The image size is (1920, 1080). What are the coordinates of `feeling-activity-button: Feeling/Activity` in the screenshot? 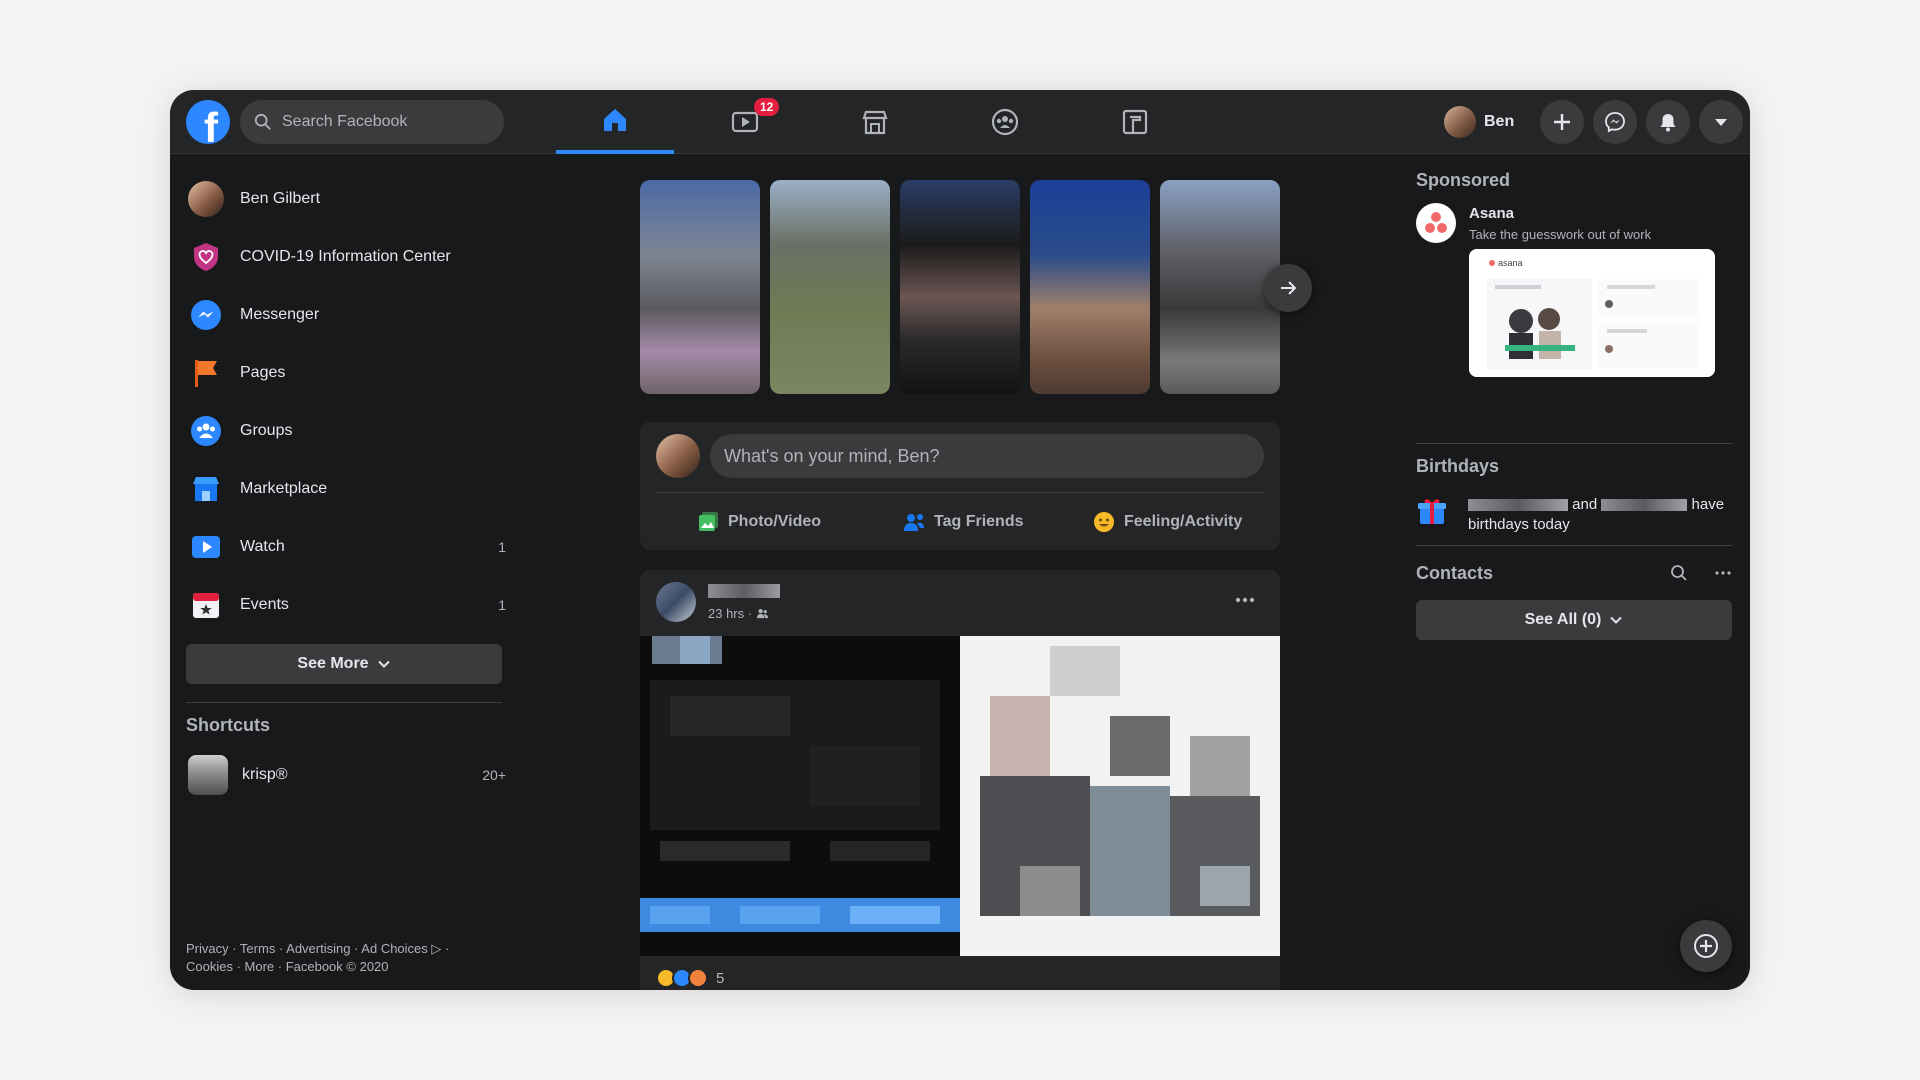 It's located at (1167, 522).